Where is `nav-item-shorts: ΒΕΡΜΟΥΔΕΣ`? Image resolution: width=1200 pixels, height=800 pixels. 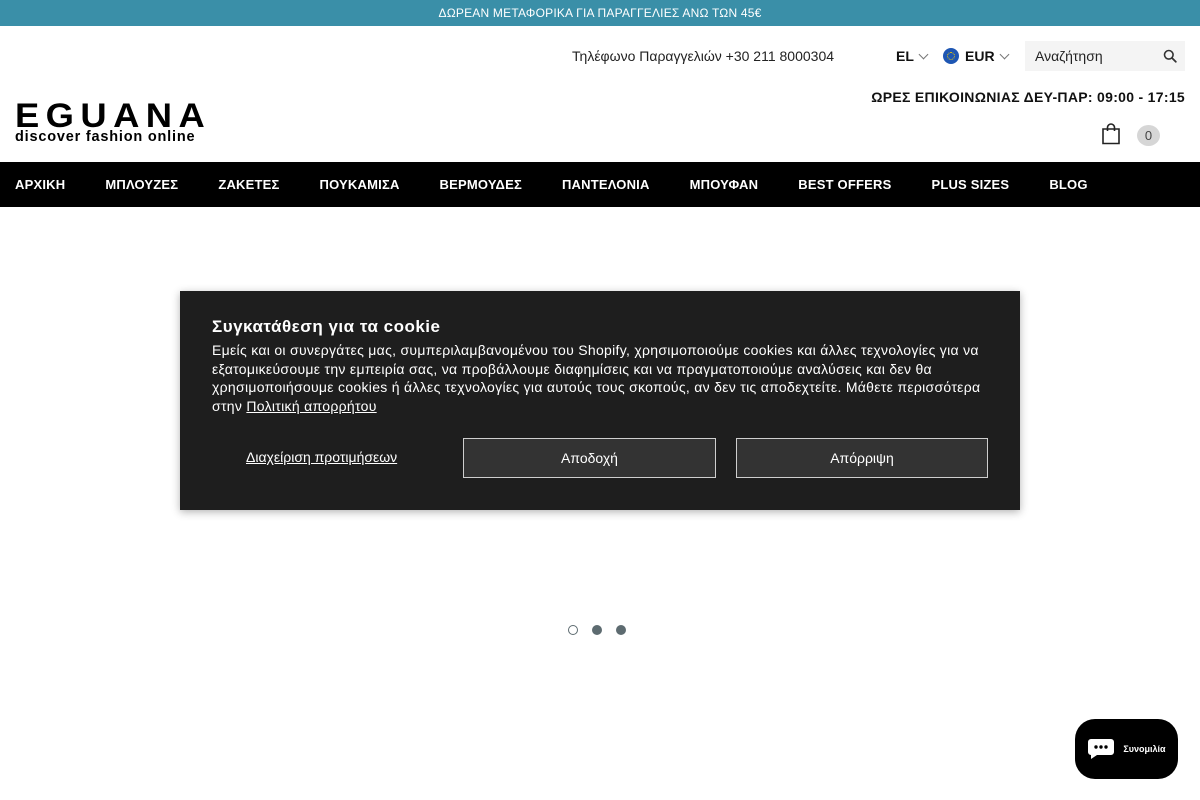 nav-item-shorts: ΒΕΡΜΟΥΔΕΣ is located at coordinates (481, 184).